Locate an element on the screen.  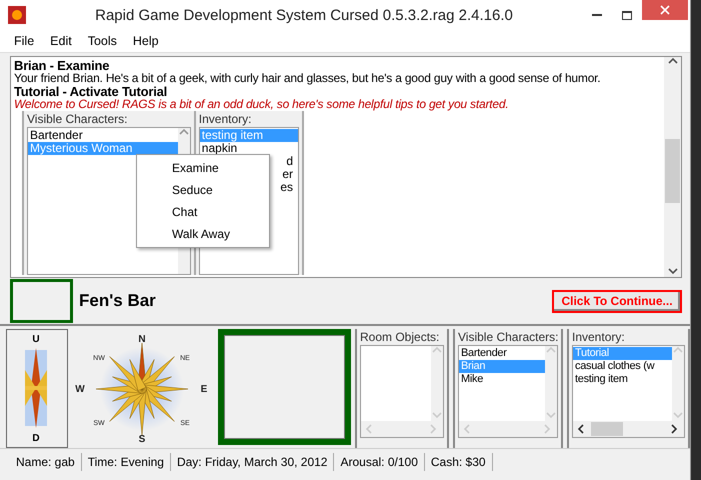
log-heading: Brian - Examine is located at coordinates (62, 65).